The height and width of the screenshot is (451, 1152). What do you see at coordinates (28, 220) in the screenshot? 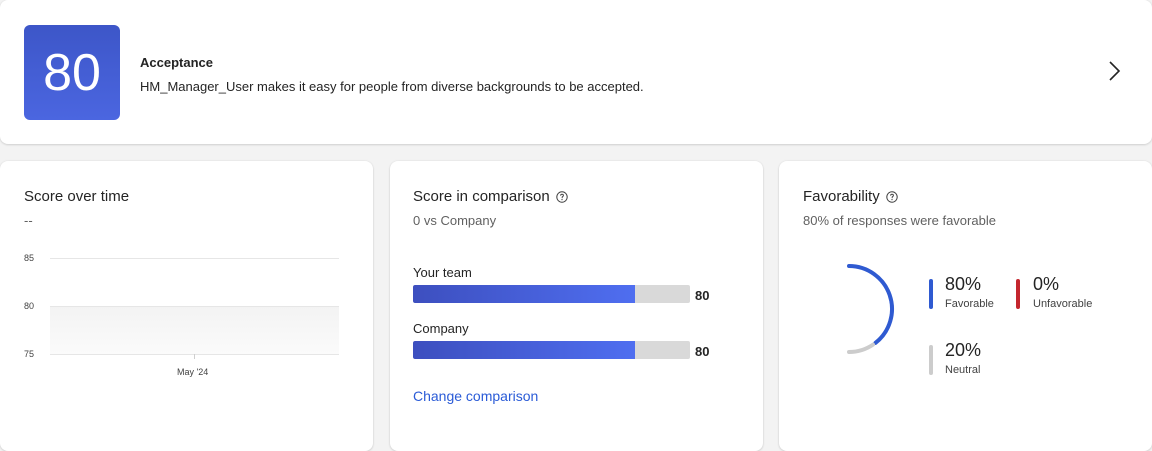
I see `score-over-time-subtitle: --` at bounding box center [28, 220].